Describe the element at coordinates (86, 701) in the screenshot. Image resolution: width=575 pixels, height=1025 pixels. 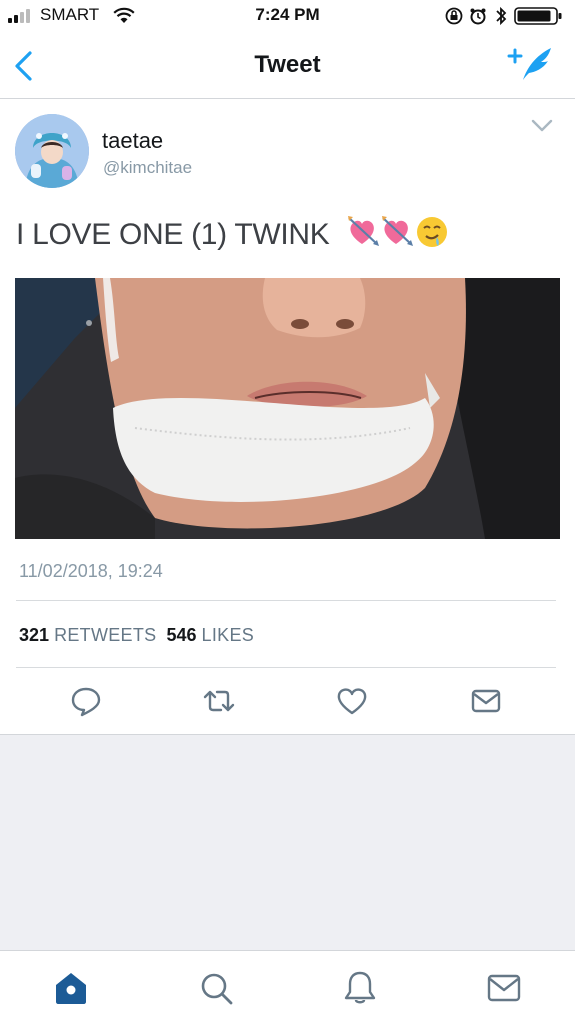
I see `reply-icon` at that location.